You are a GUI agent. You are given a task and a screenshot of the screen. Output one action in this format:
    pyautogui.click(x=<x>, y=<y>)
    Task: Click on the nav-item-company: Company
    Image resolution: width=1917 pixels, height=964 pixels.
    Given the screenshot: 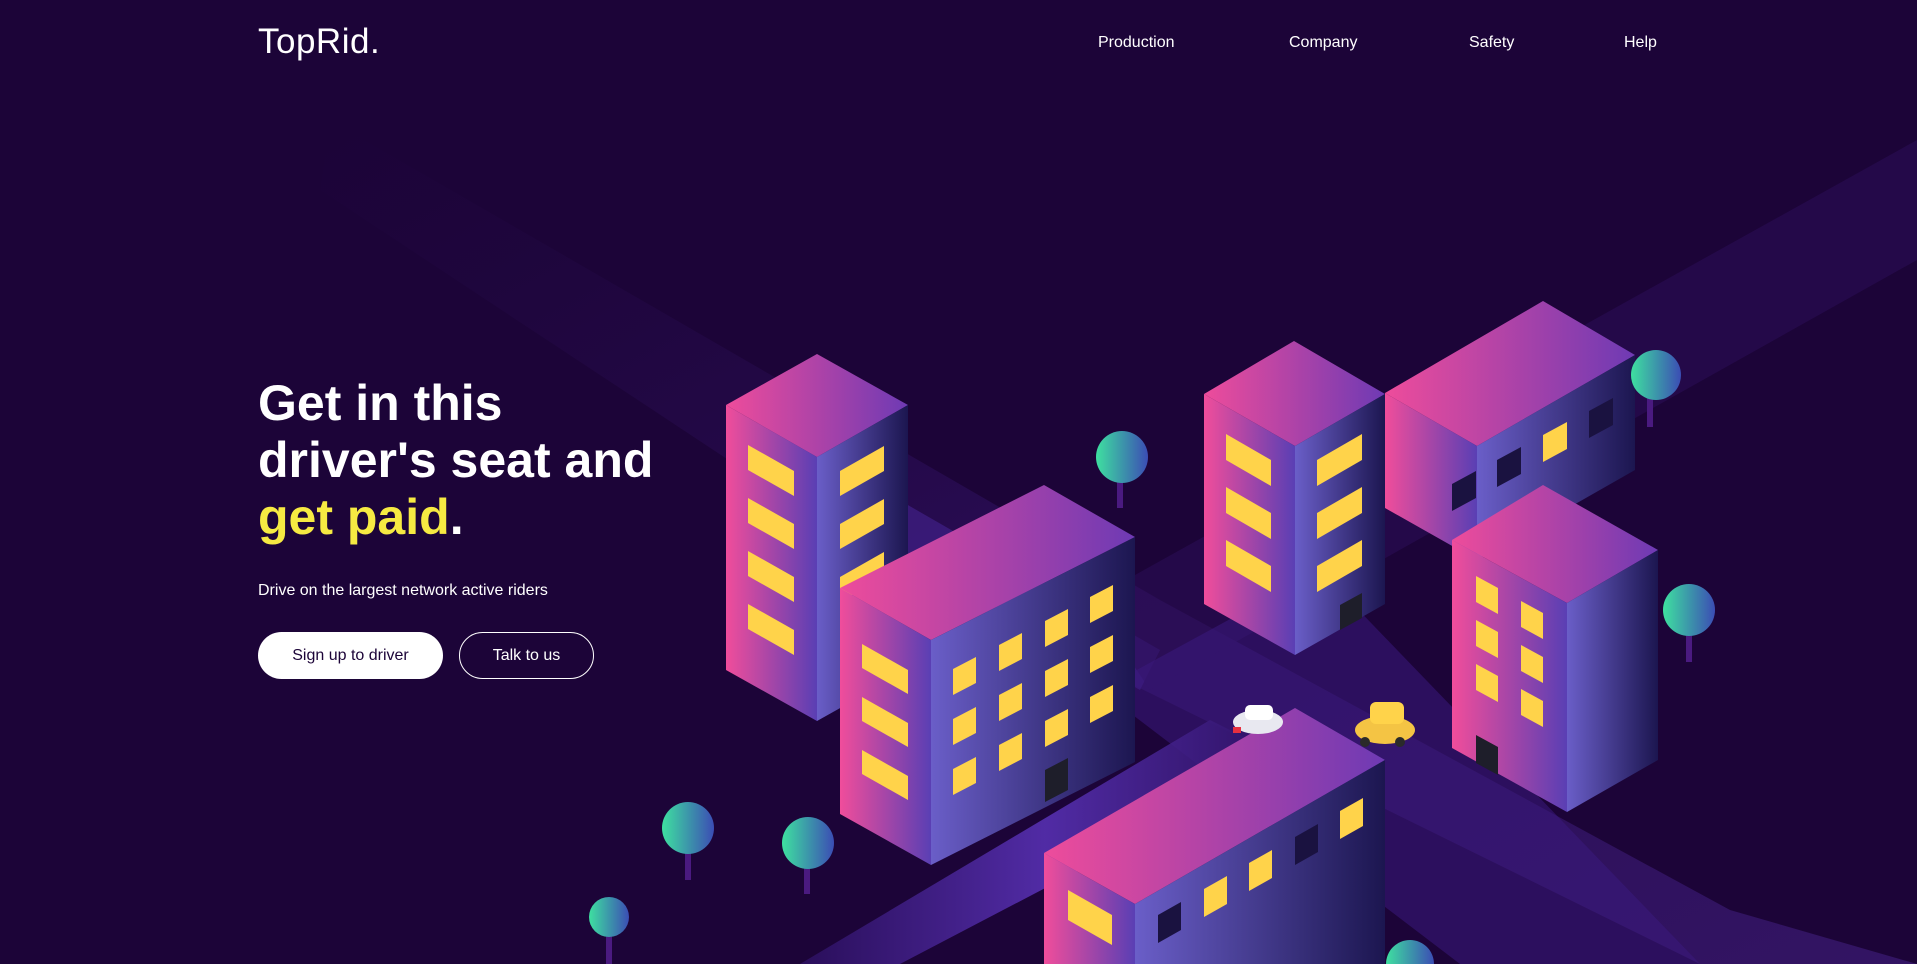 What is the action you would take?
    pyautogui.click(x=1323, y=43)
    